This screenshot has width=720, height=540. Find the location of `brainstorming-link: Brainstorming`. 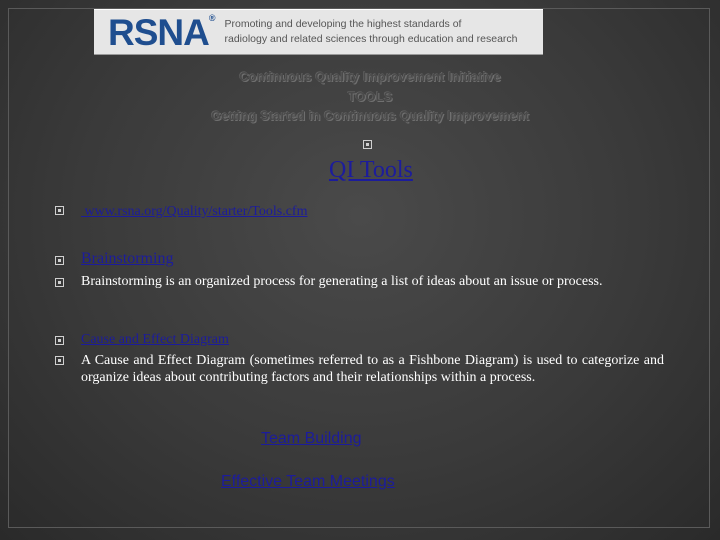

brainstorming-link: Brainstorming is located at coordinates (127, 258).